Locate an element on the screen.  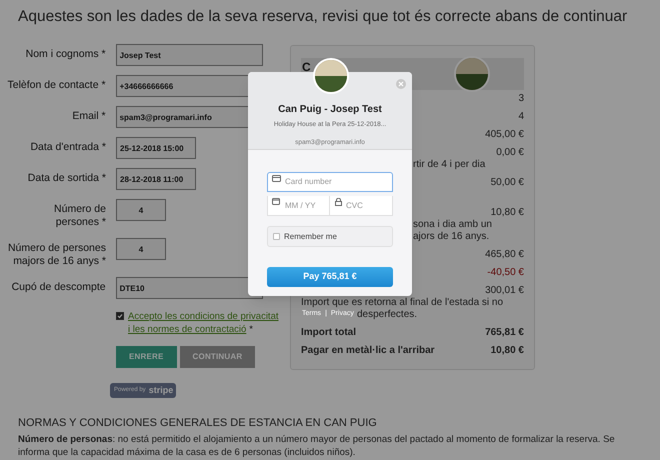
consent-link: Accepto les condicions de privacitat is located at coordinates (203, 316).